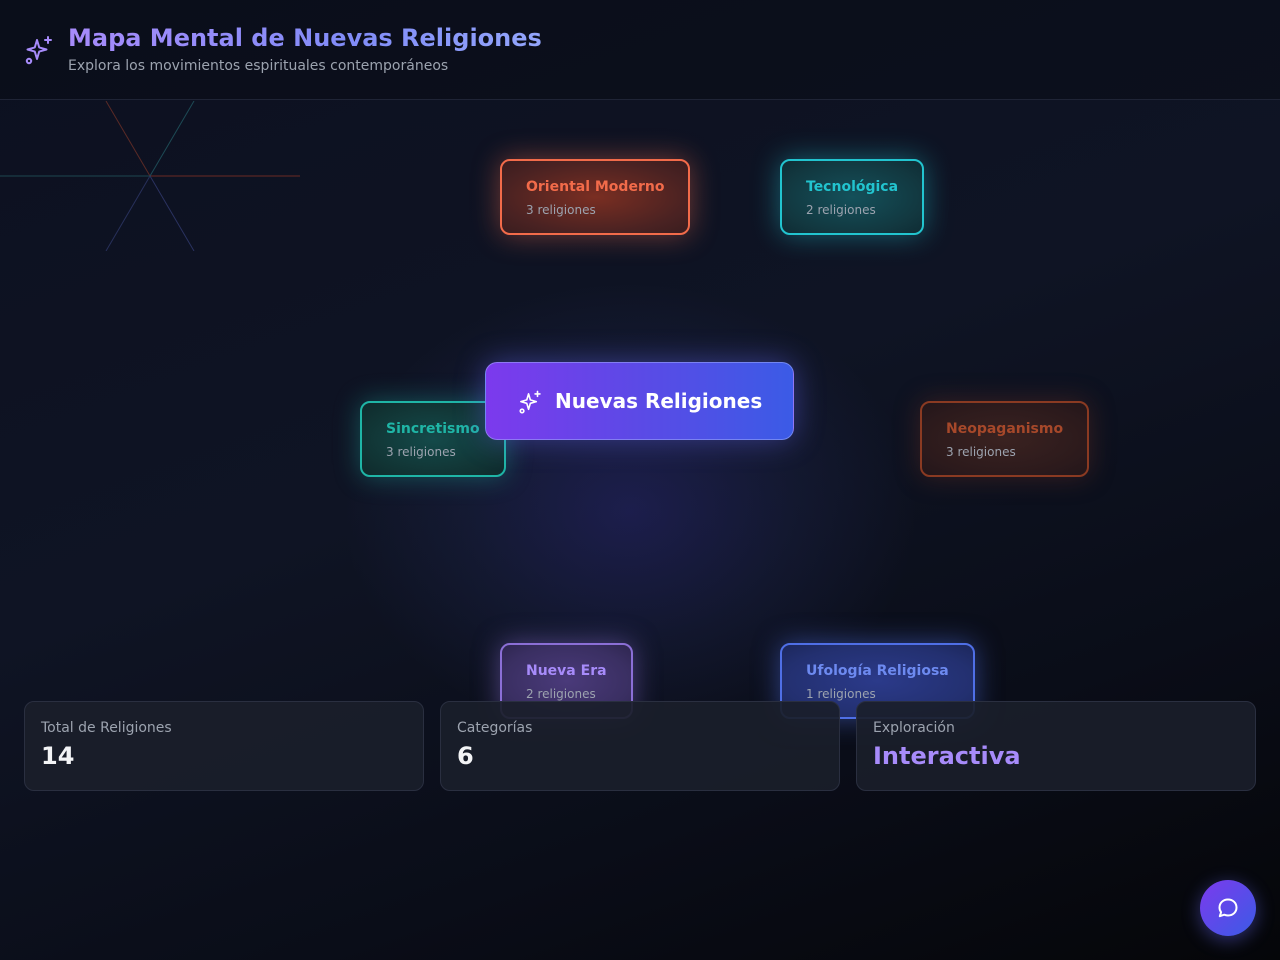 The width and height of the screenshot is (1280, 960). What do you see at coordinates (640, 746) in the screenshot?
I see `stat-card-categories: Categorías 6` at bounding box center [640, 746].